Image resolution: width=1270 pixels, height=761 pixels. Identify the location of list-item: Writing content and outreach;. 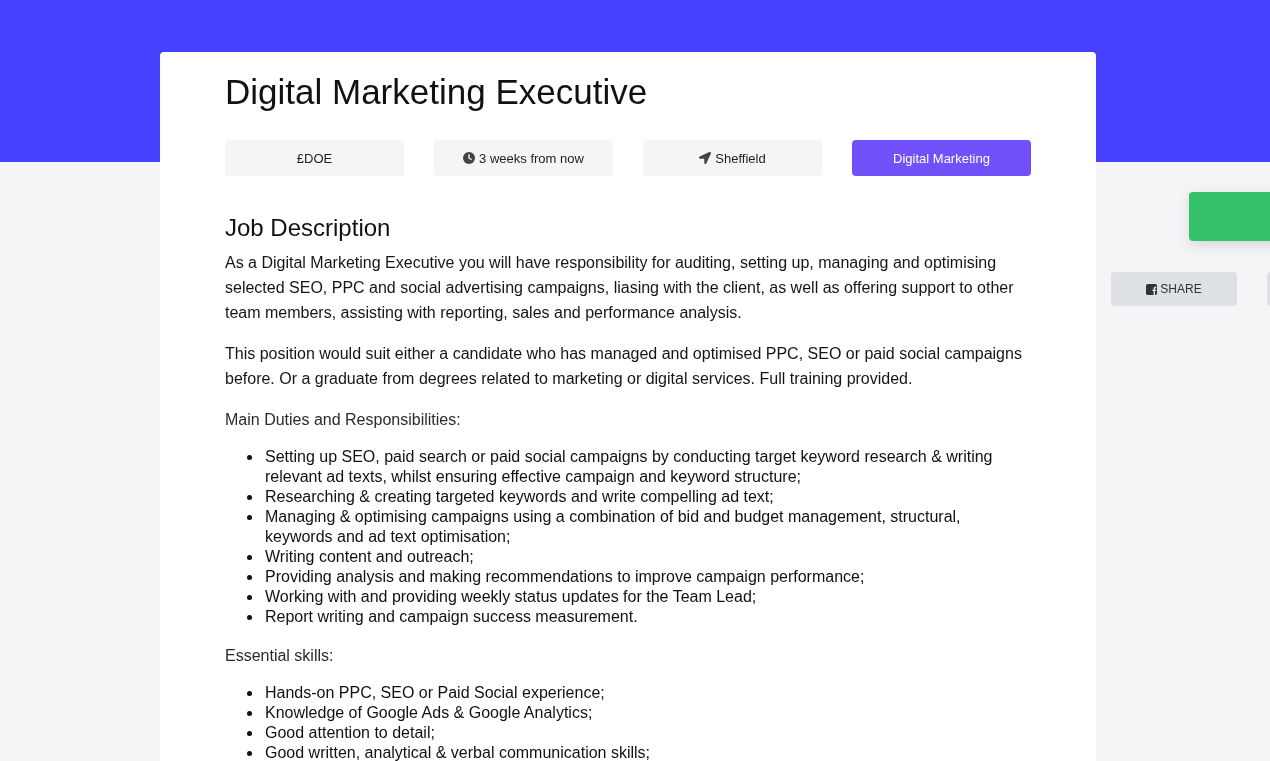
(370, 557).